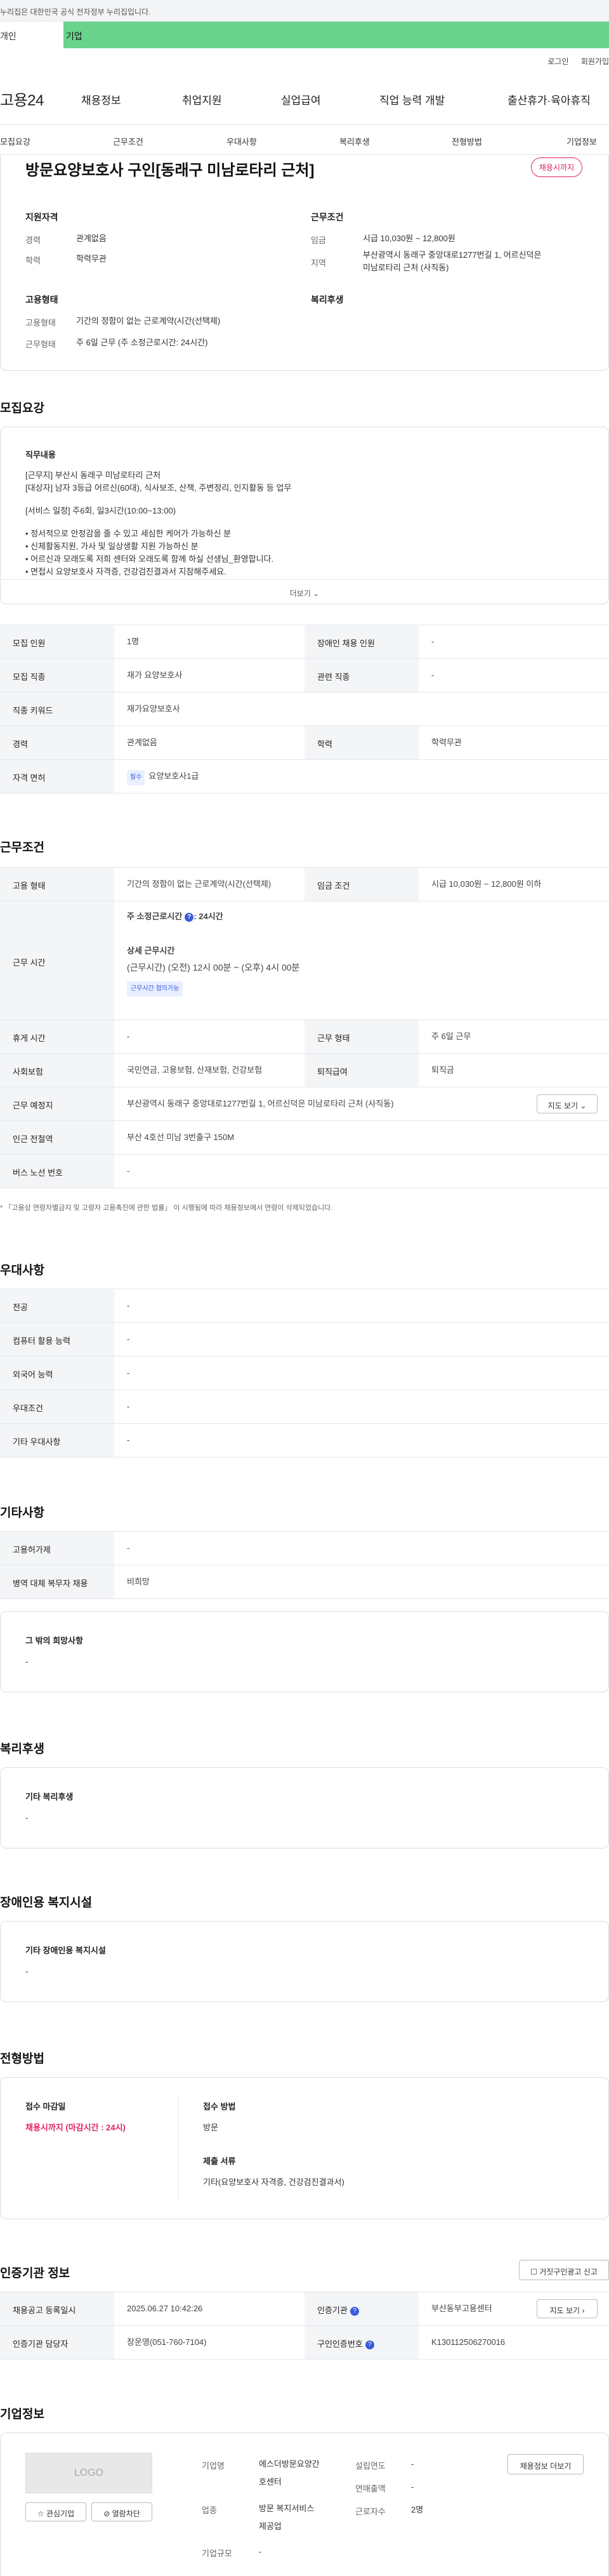 The width and height of the screenshot is (609, 2576). Describe the element at coordinates (318, 240) in the screenshot. I see `wage-label: 임금` at that location.